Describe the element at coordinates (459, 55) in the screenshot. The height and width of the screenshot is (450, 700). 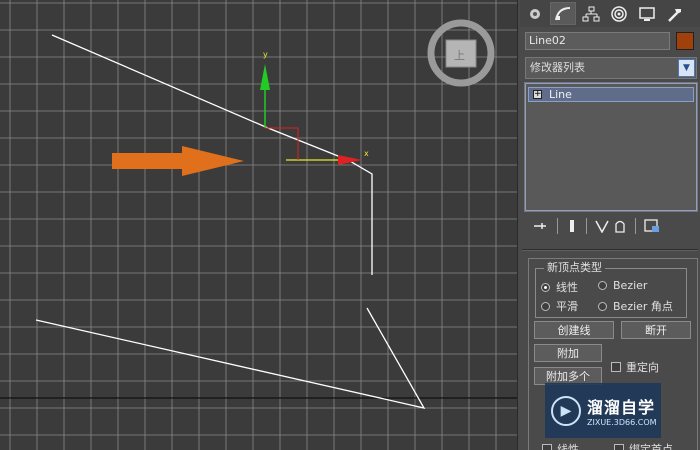
I see `viewcube-label: 上` at that location.